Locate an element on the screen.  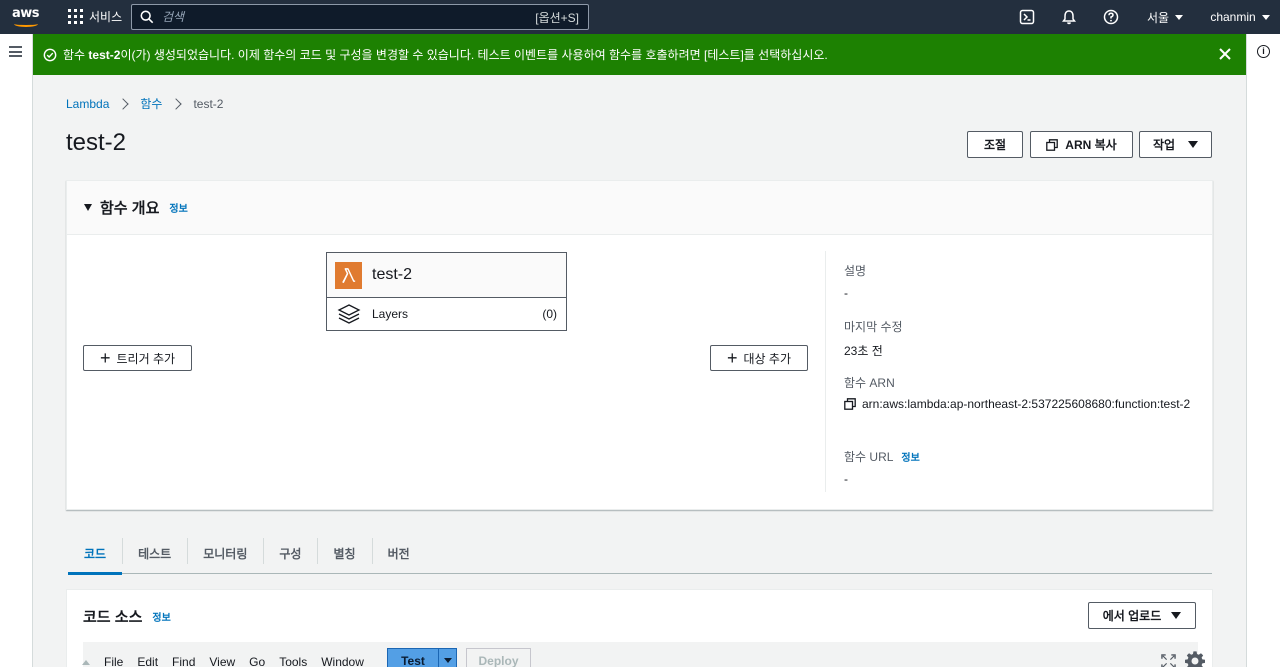
info-panel-icon: i is located at coordinates (1263, 51).